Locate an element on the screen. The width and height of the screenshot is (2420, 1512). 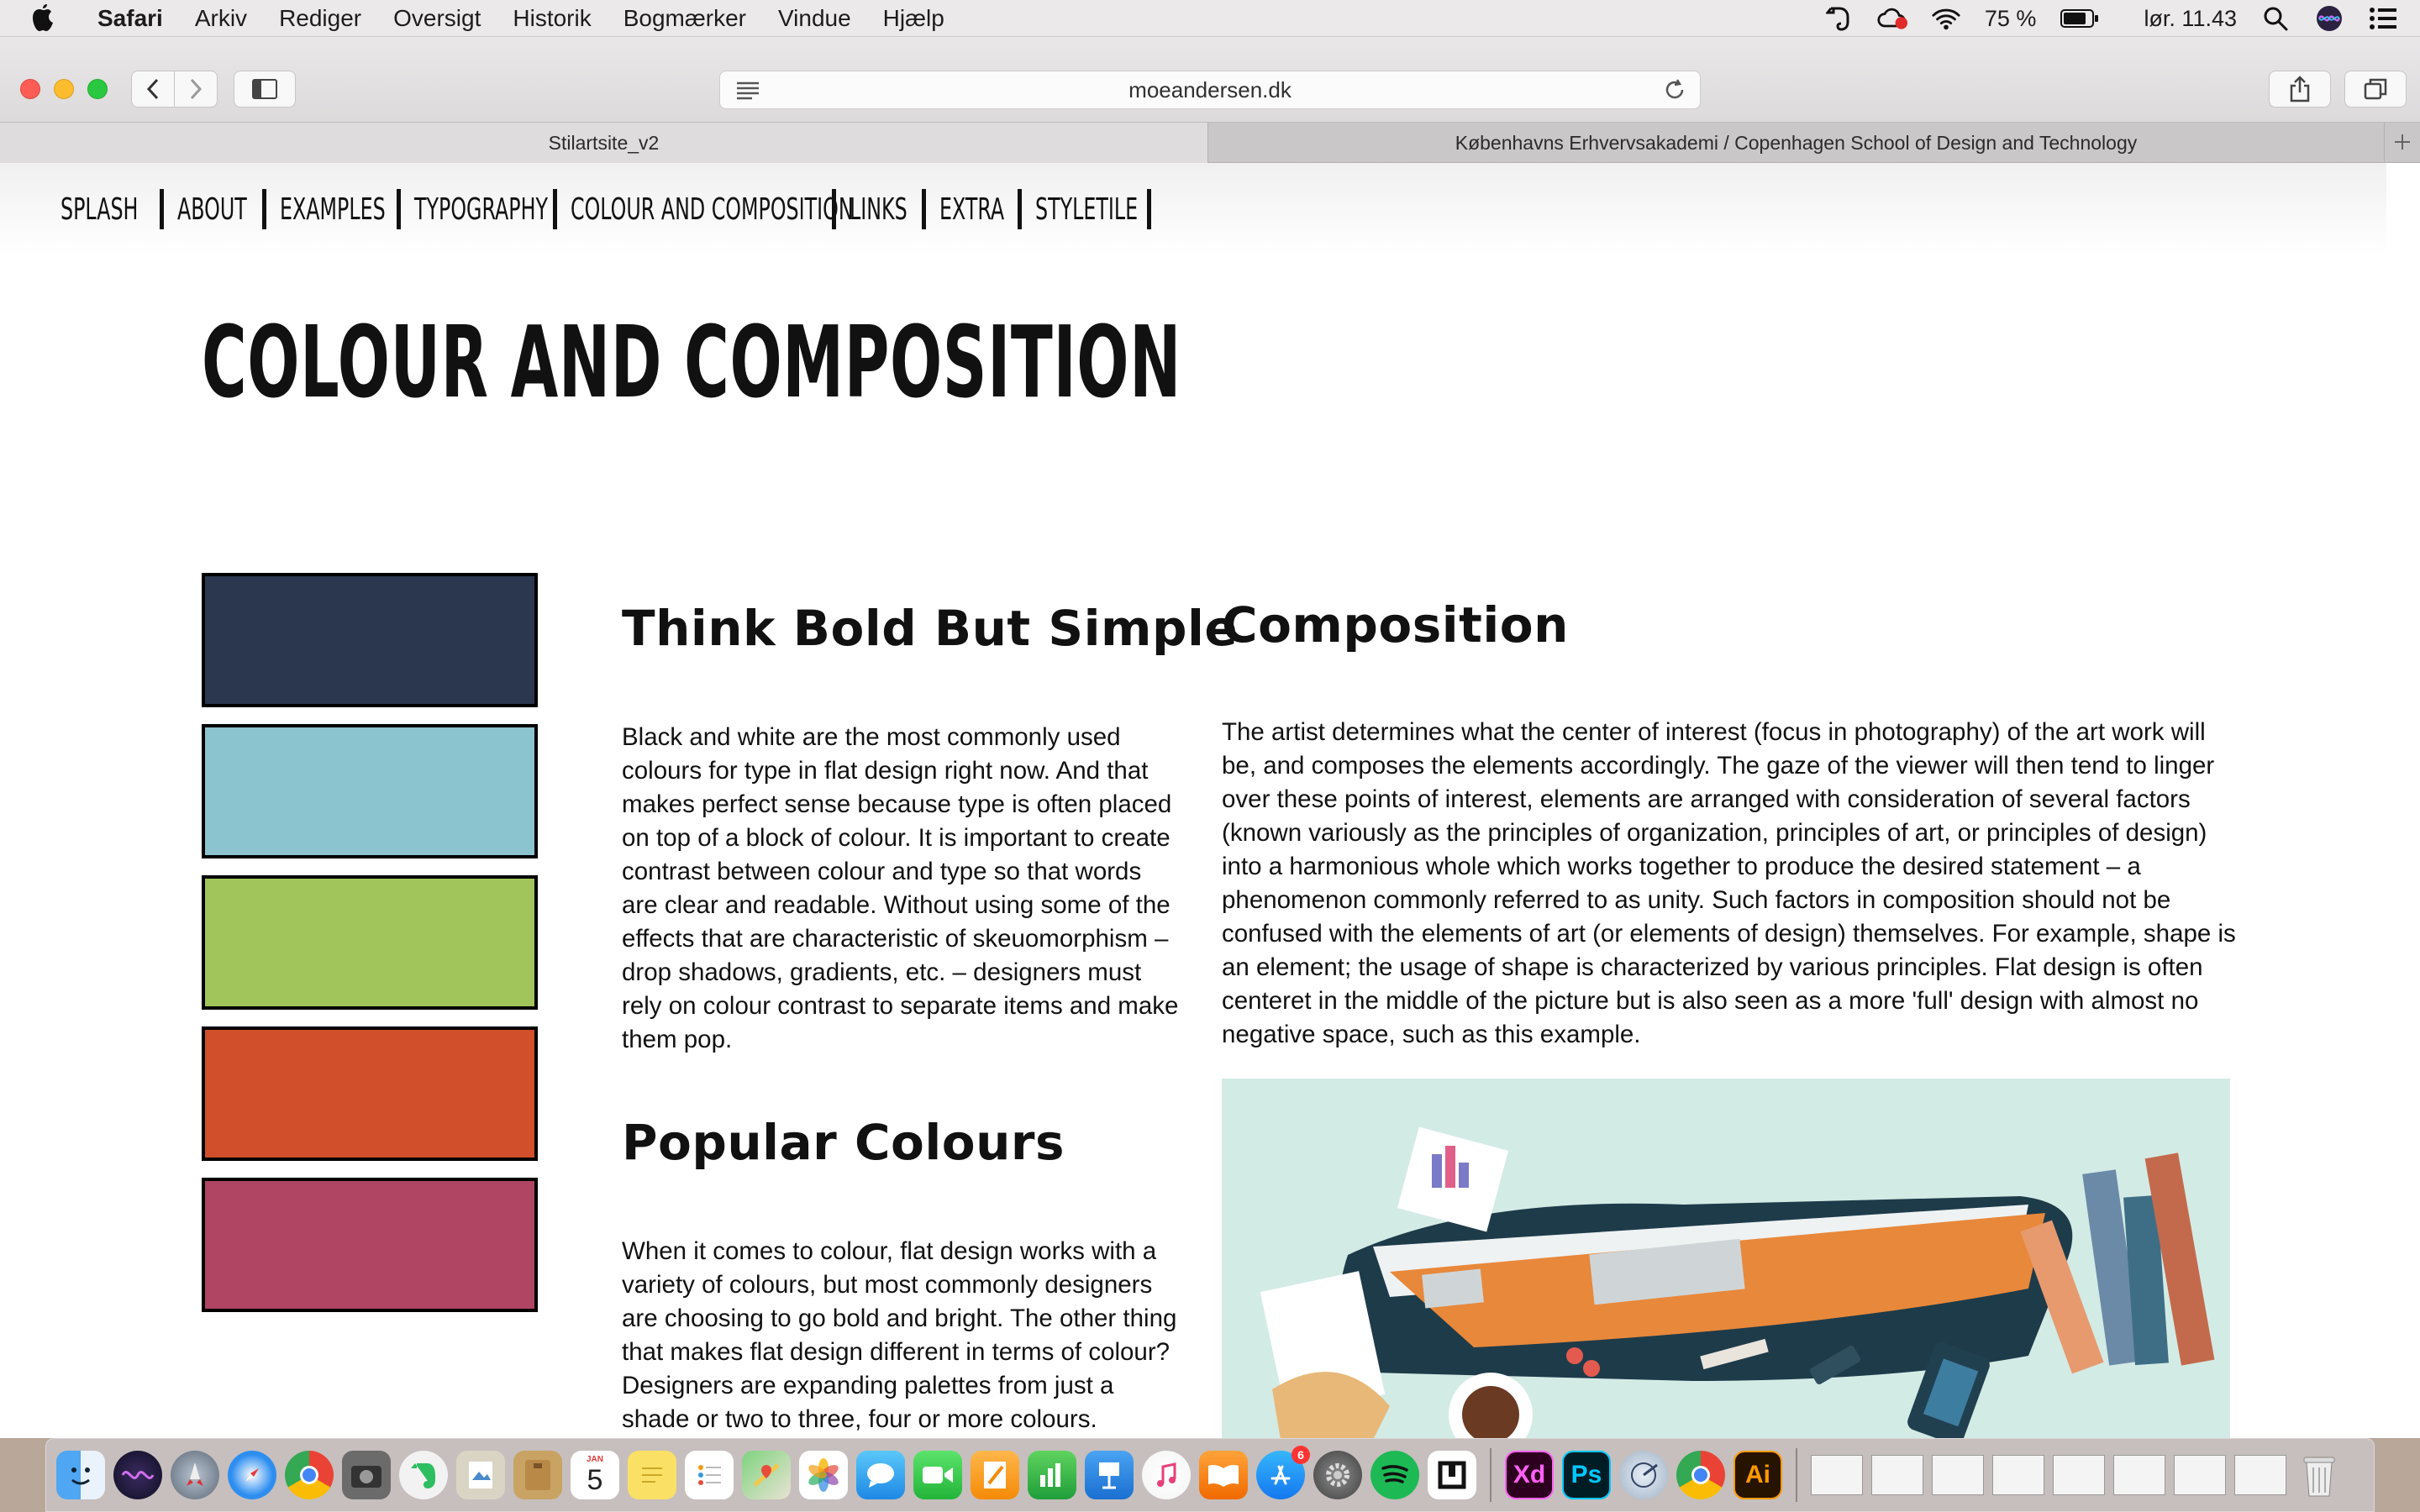
nav-link-extra: EXTRA is located at coordinates (971, 209).